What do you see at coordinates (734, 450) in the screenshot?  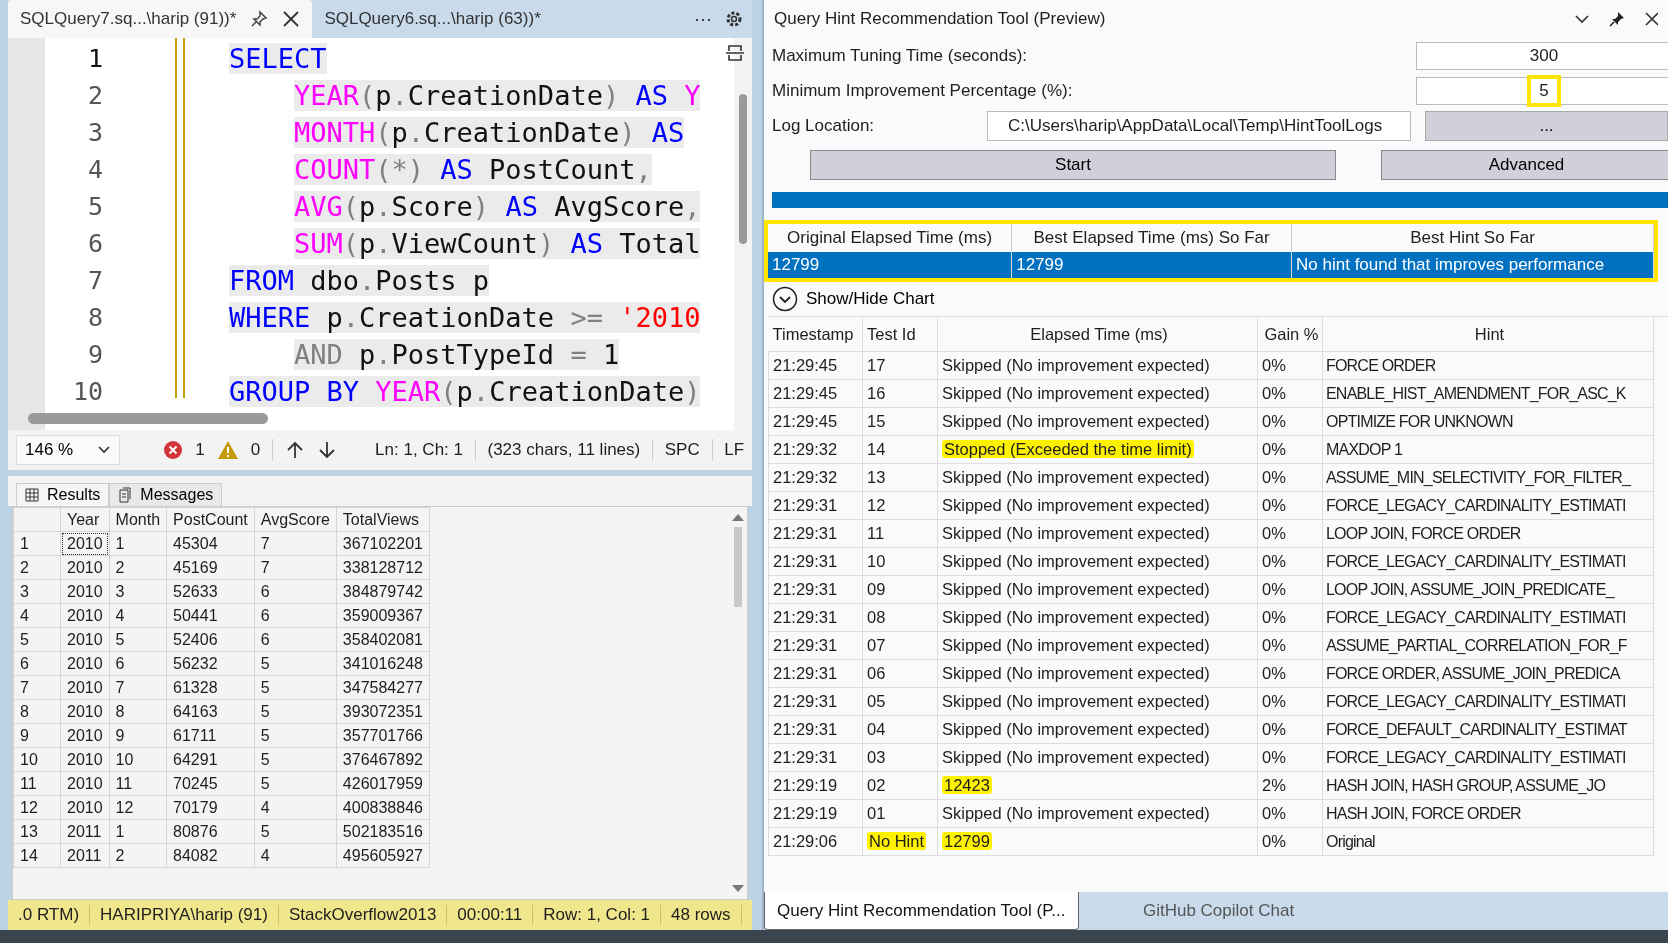 I see `line-ending: LF` at bounding box center [734, 450].